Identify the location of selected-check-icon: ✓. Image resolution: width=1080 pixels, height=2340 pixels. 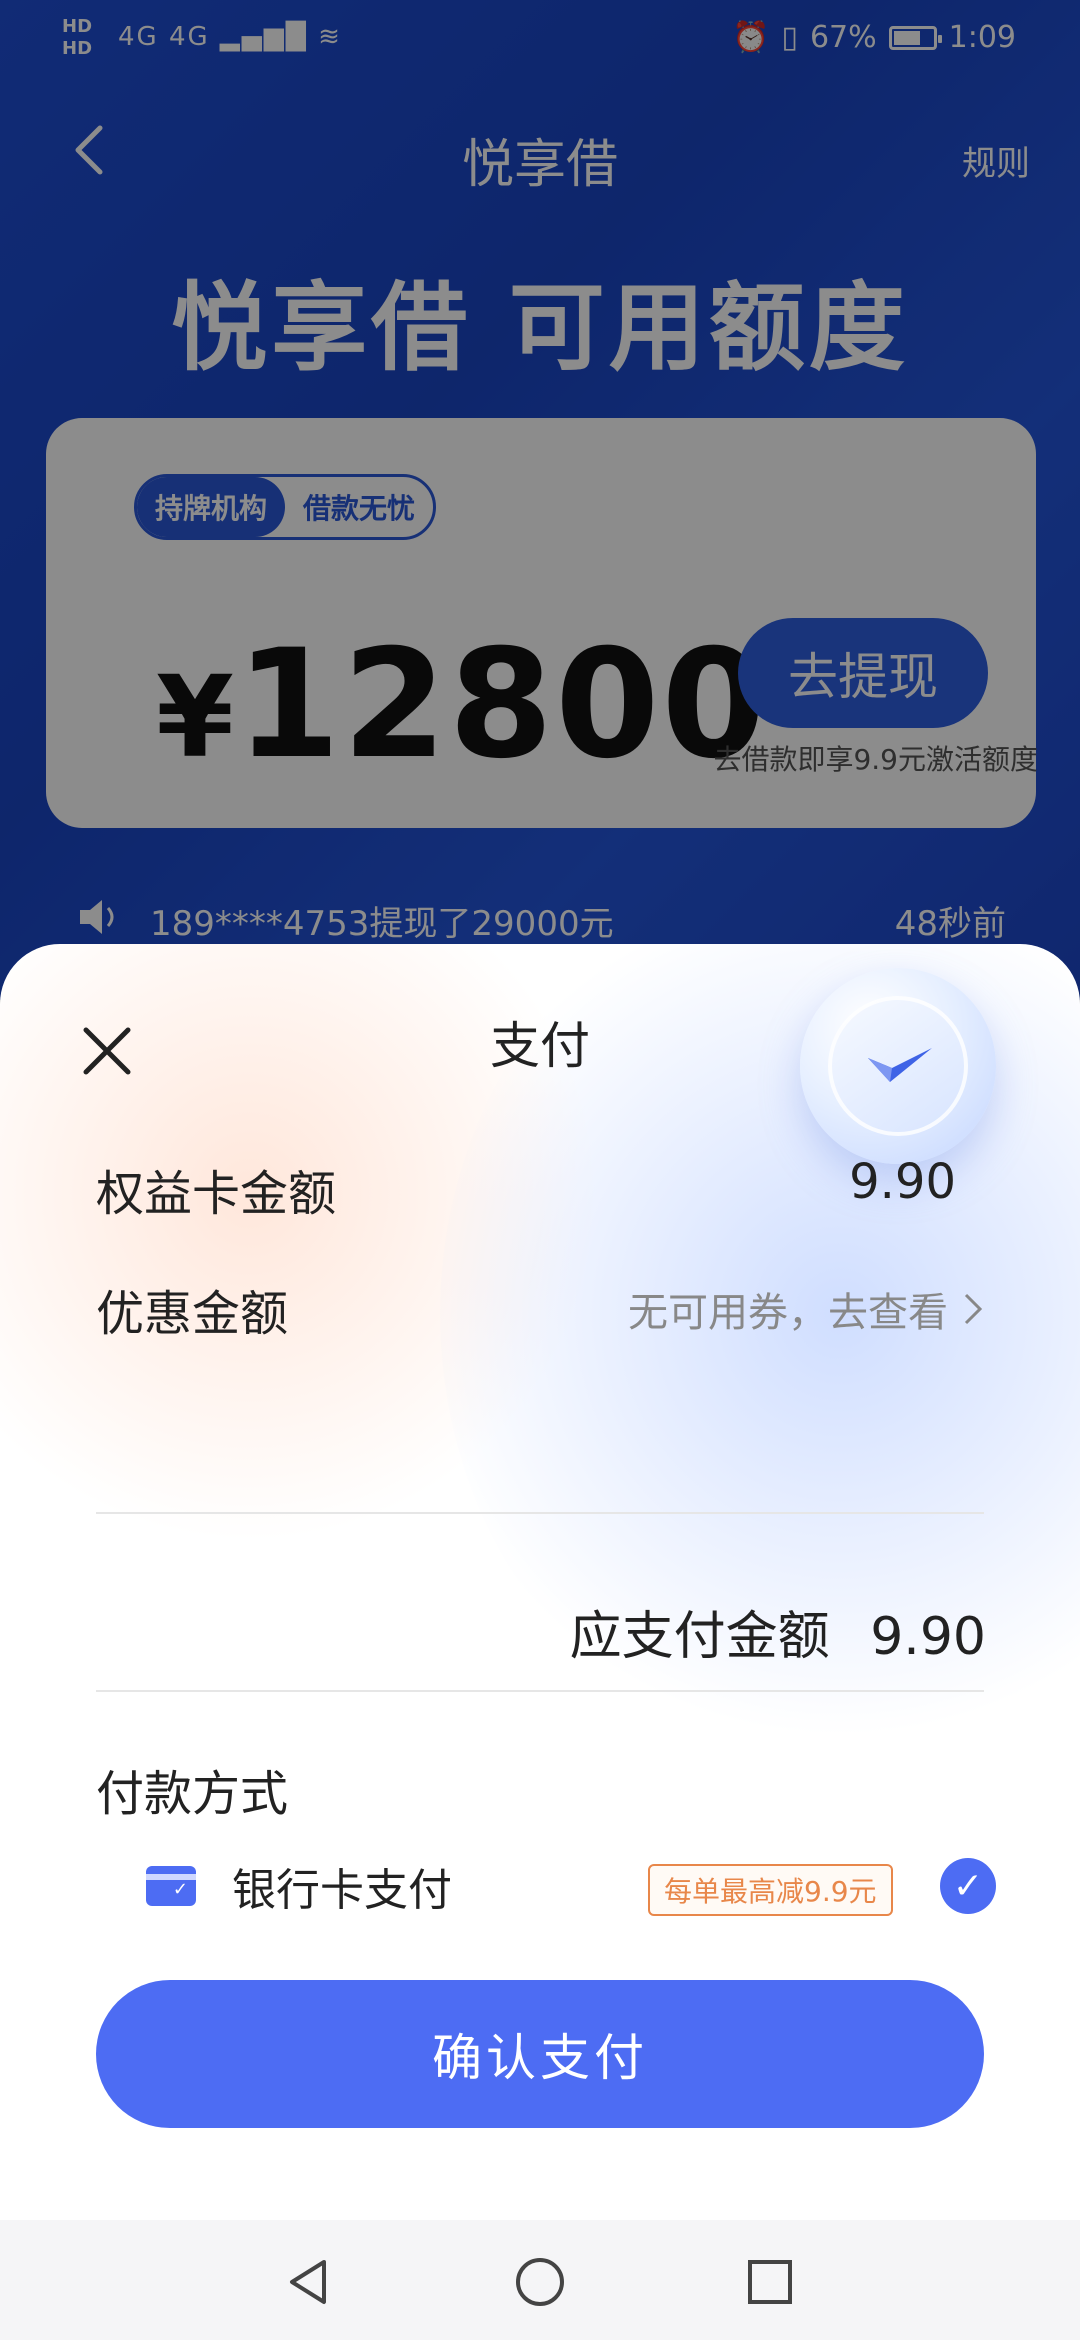
(968, 1886).